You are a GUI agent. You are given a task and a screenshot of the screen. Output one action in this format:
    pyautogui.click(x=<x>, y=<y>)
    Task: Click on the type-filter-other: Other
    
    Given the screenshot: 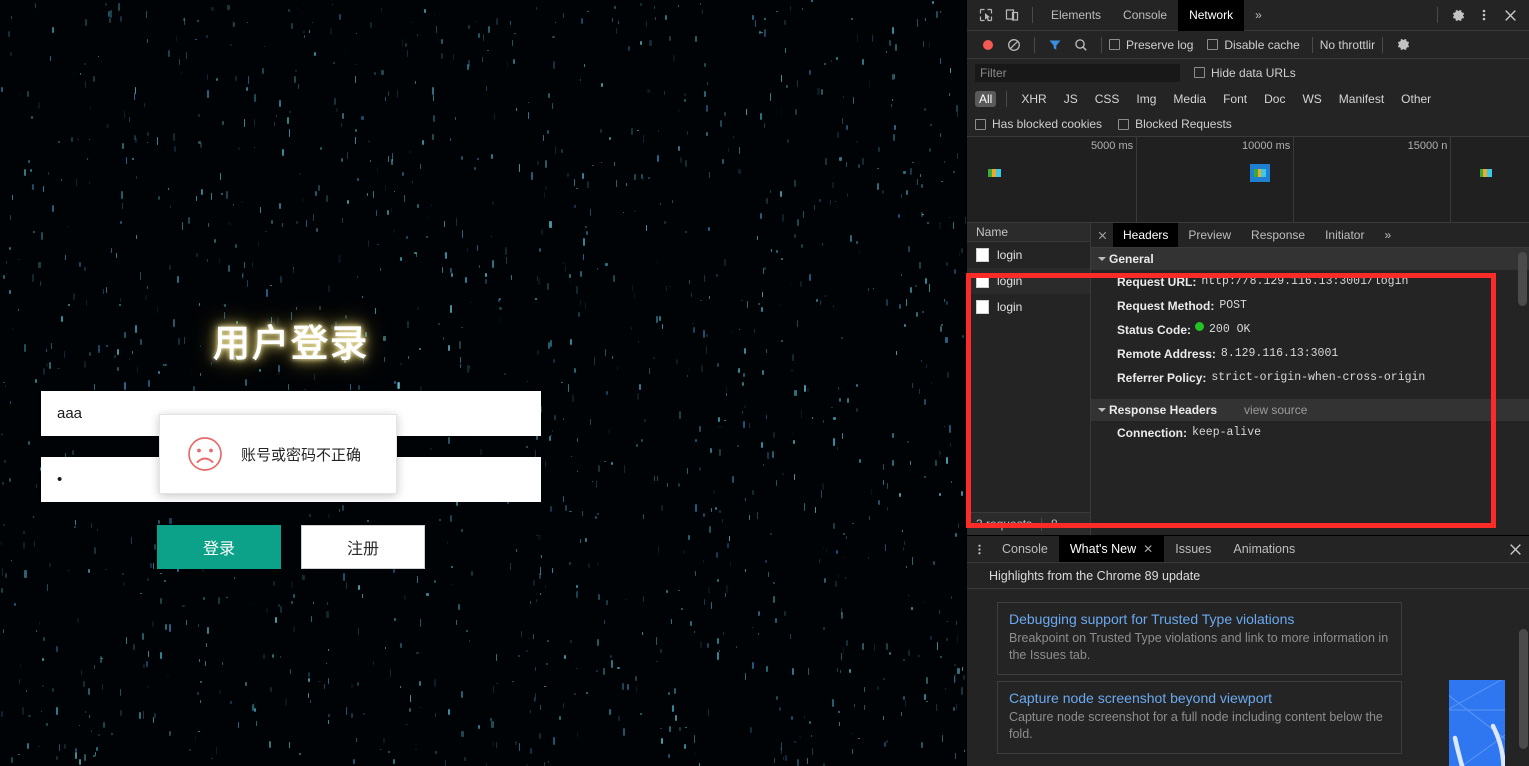 What is the action you would take?
    pyautogui.click(x=1416, y=99)
    